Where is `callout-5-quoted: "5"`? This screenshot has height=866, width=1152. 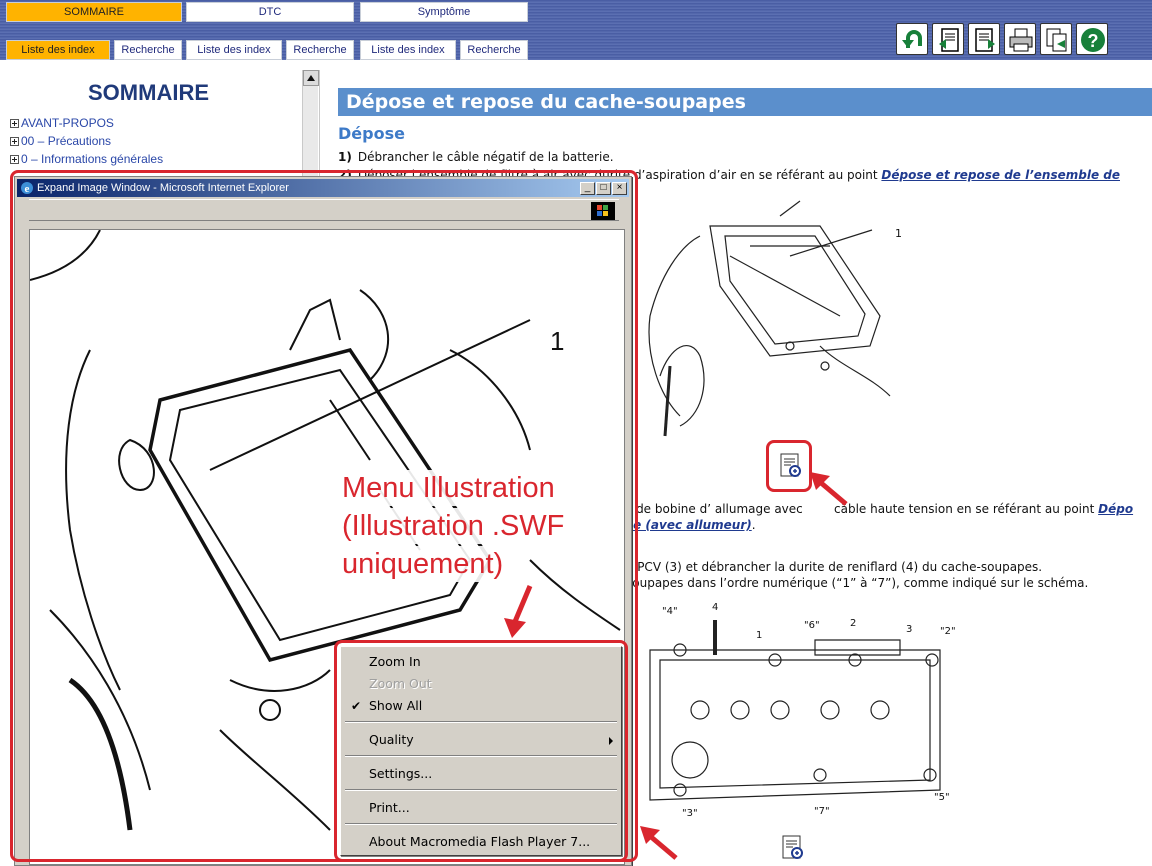
callout-5-quoted: "5" is located at coordinates (942, 797).